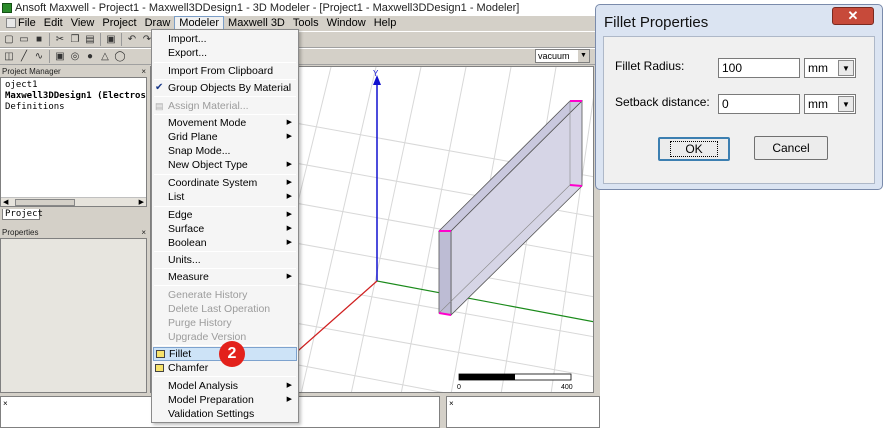 The height and width of the screenshot is (428, 885). Describe the element at coordinates (562, 56) in the screenshot. I see `material-select: vacuum ▼` at that location.